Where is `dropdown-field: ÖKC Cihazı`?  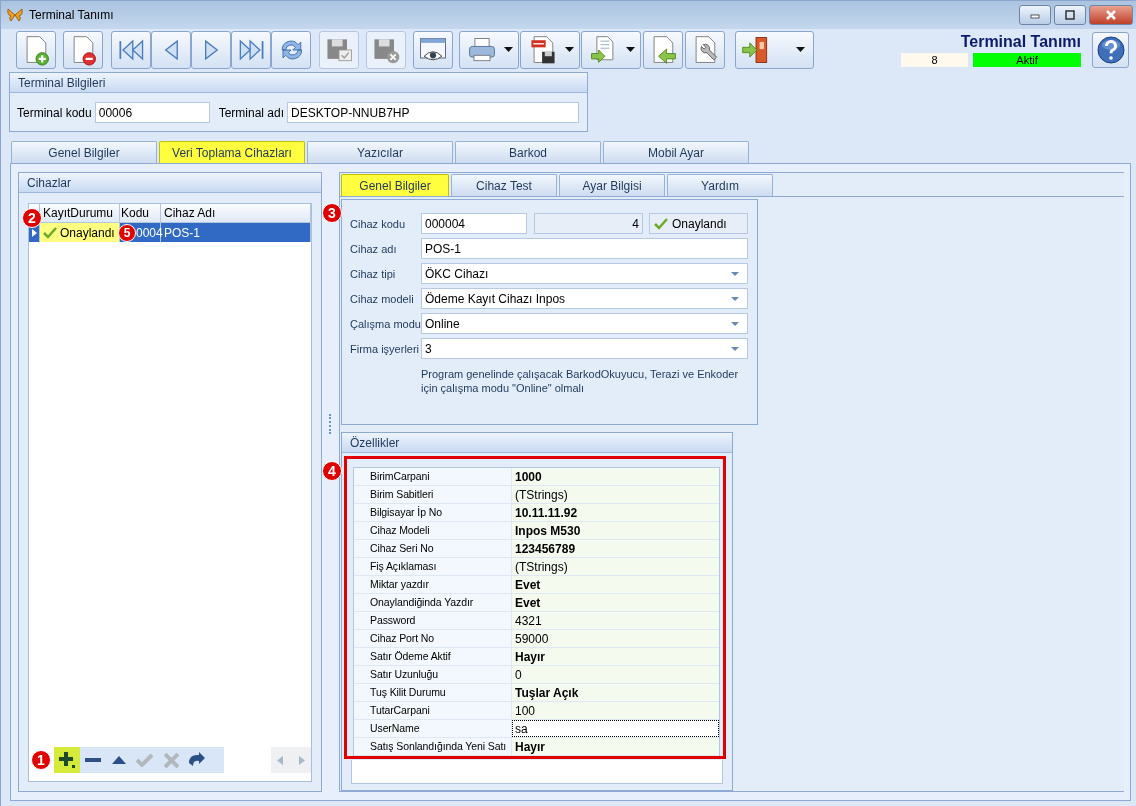 dropdown-field: ÖKC Cihazı is located at coordinates (584, 273).